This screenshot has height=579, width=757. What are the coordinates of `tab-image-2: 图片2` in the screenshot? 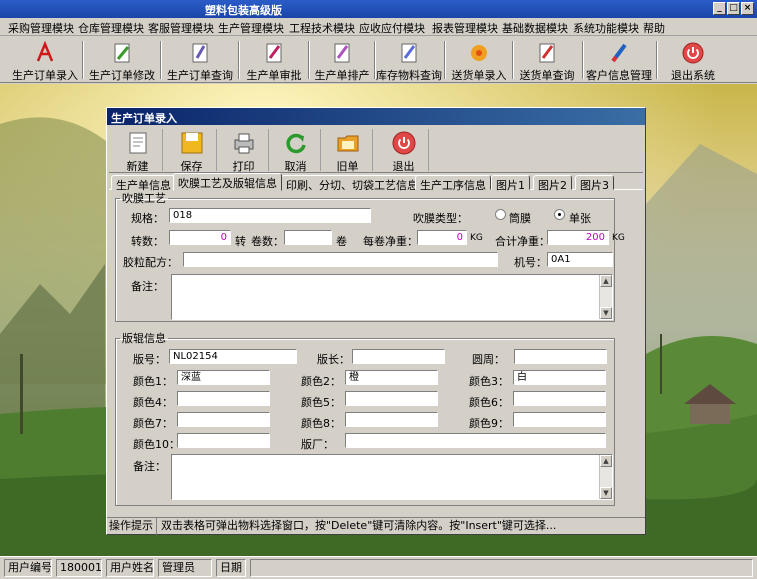 It's located at (552, 183).